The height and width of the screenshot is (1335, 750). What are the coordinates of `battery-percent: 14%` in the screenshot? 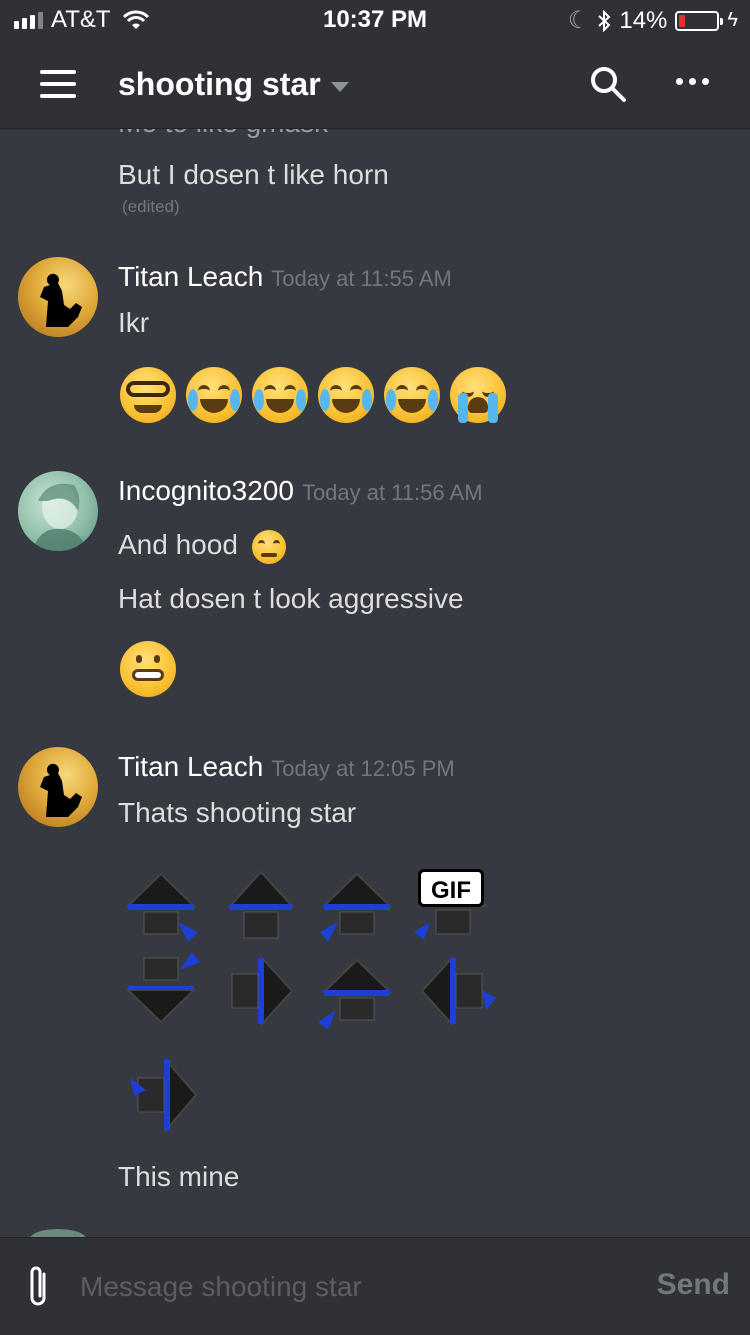 It's located at (643, 20).